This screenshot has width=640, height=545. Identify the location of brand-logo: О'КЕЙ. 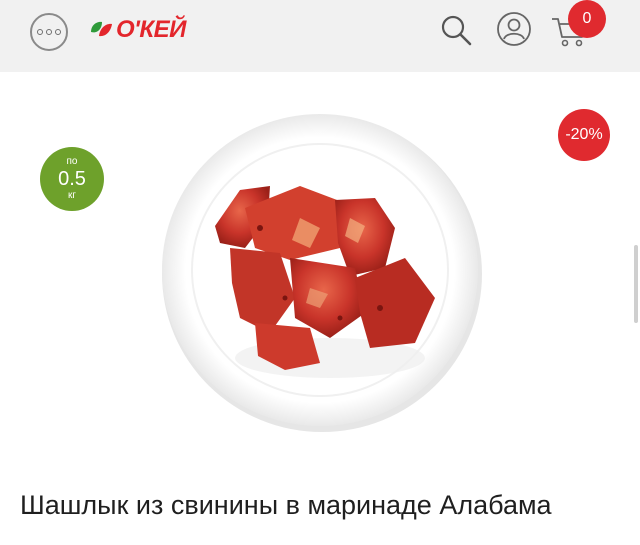
(137, 30).